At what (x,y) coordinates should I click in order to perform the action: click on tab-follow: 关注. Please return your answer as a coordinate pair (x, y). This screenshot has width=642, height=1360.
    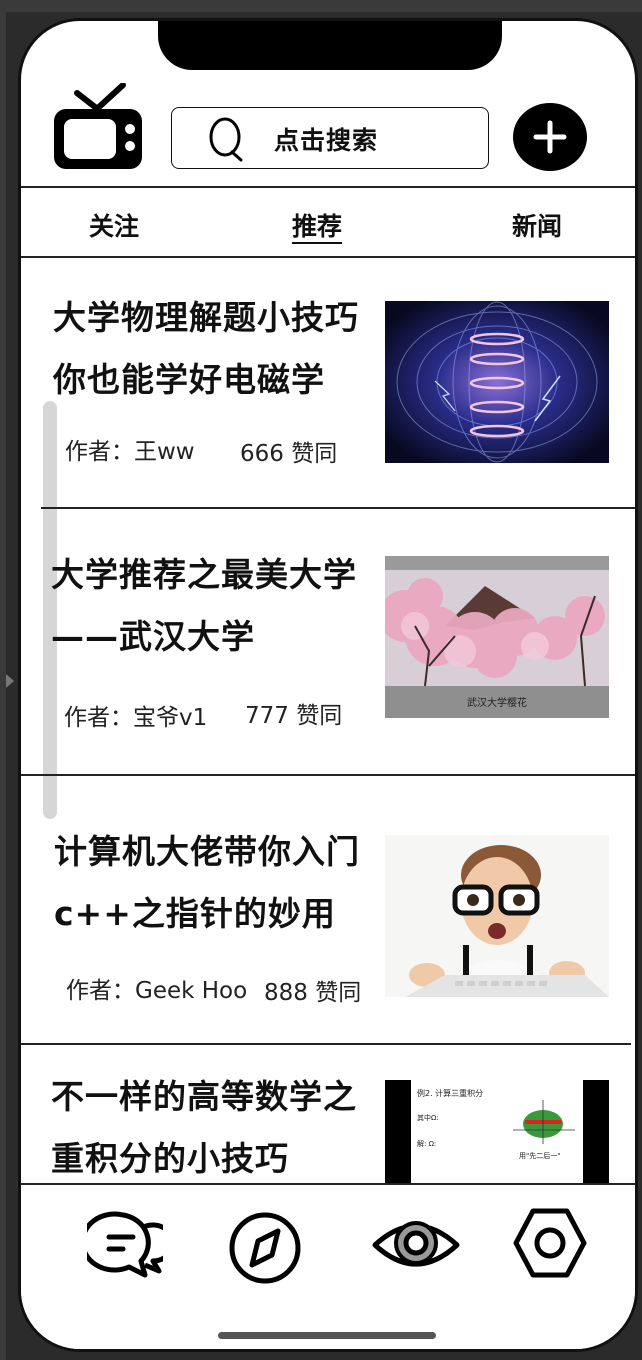
    Looking at the image, I should click on (114, 225).